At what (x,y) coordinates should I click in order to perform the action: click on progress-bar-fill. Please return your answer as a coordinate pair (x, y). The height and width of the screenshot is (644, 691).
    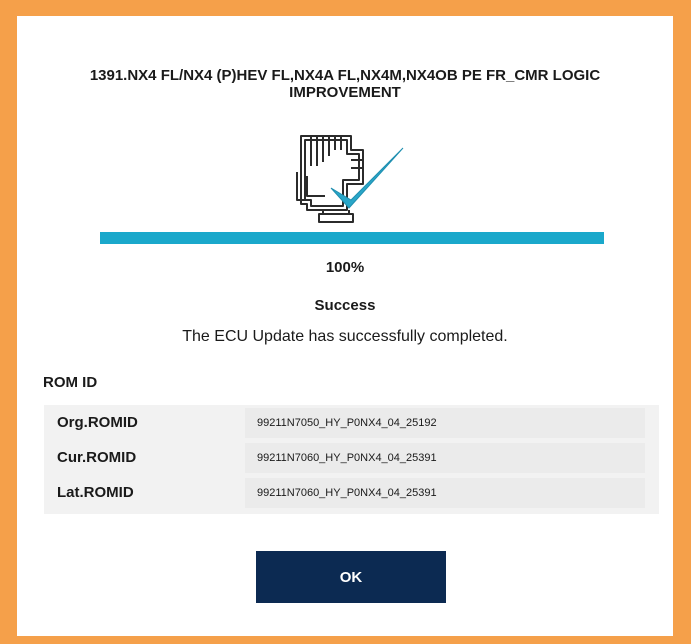
    Looking at the image, I should click on (352, 238).